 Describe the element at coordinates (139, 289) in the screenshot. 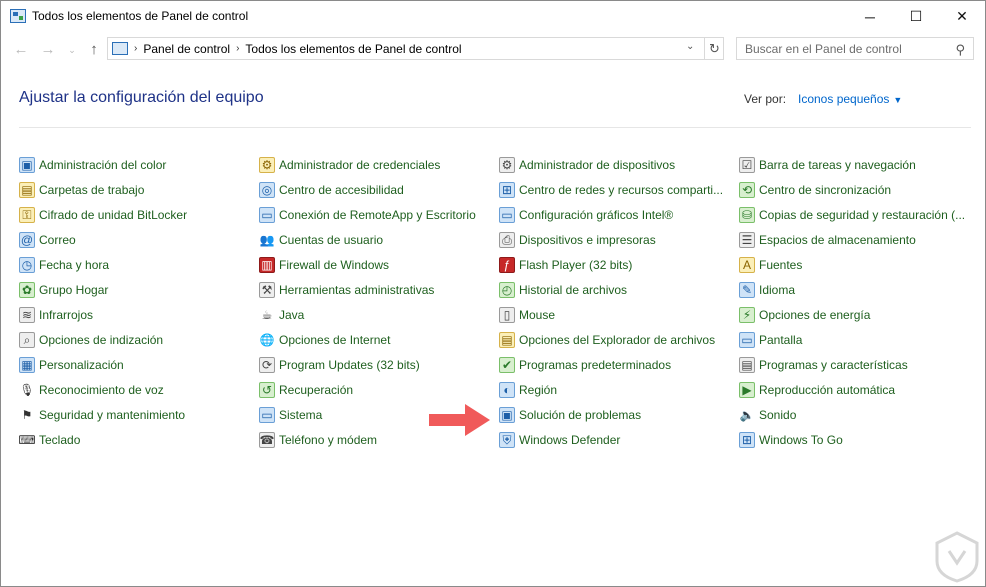

I see `control-panel-item: ✿ Grupo Hogar` at that location.